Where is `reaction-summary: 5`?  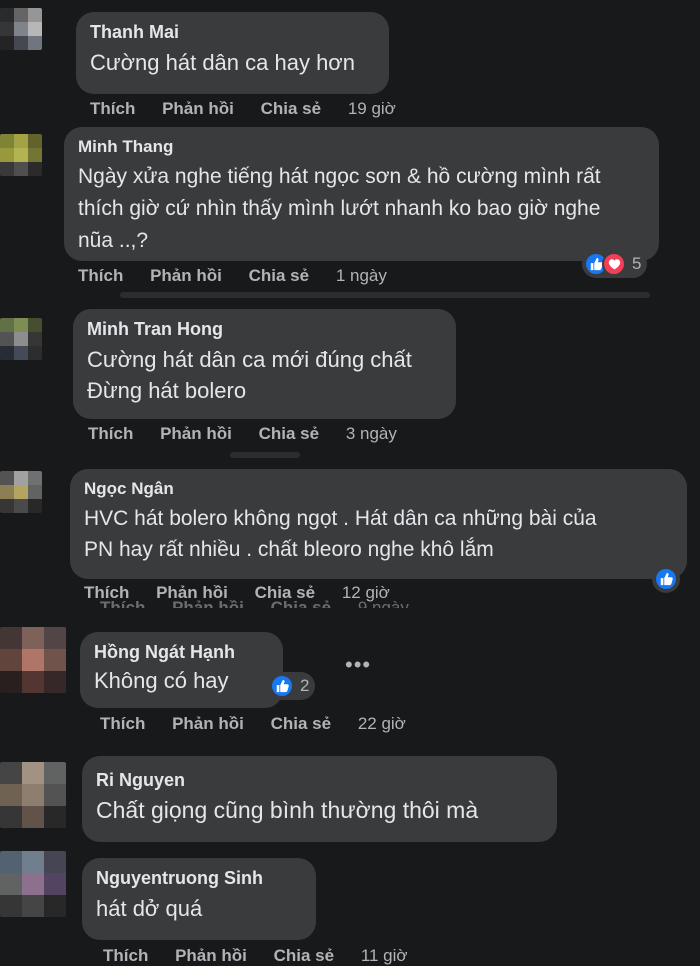
reaction-summary: 5 is located at coordinates (615, 264).